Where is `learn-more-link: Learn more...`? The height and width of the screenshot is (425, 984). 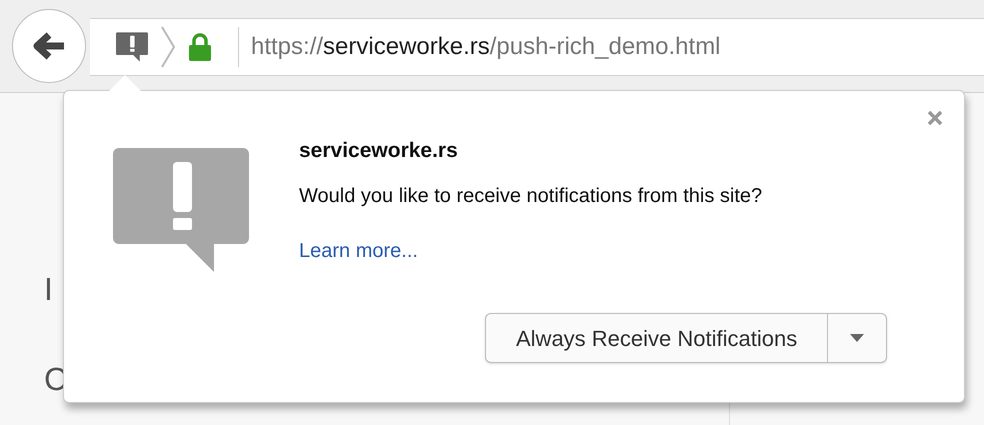
learn-more-link: Learn more... is located at coordinates (530, 251).